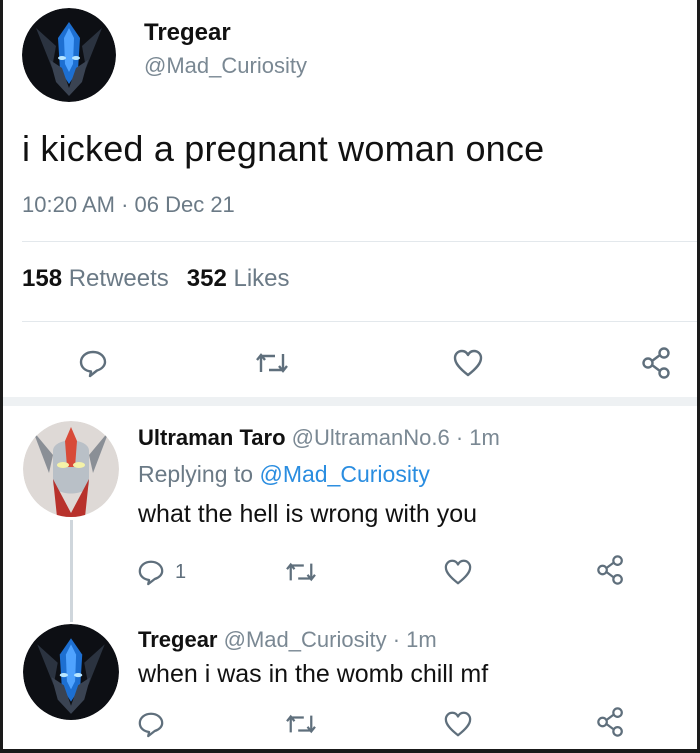 The image size is (700, 753). I want to click on replying-to-label: Replying to, so click(196, 474).